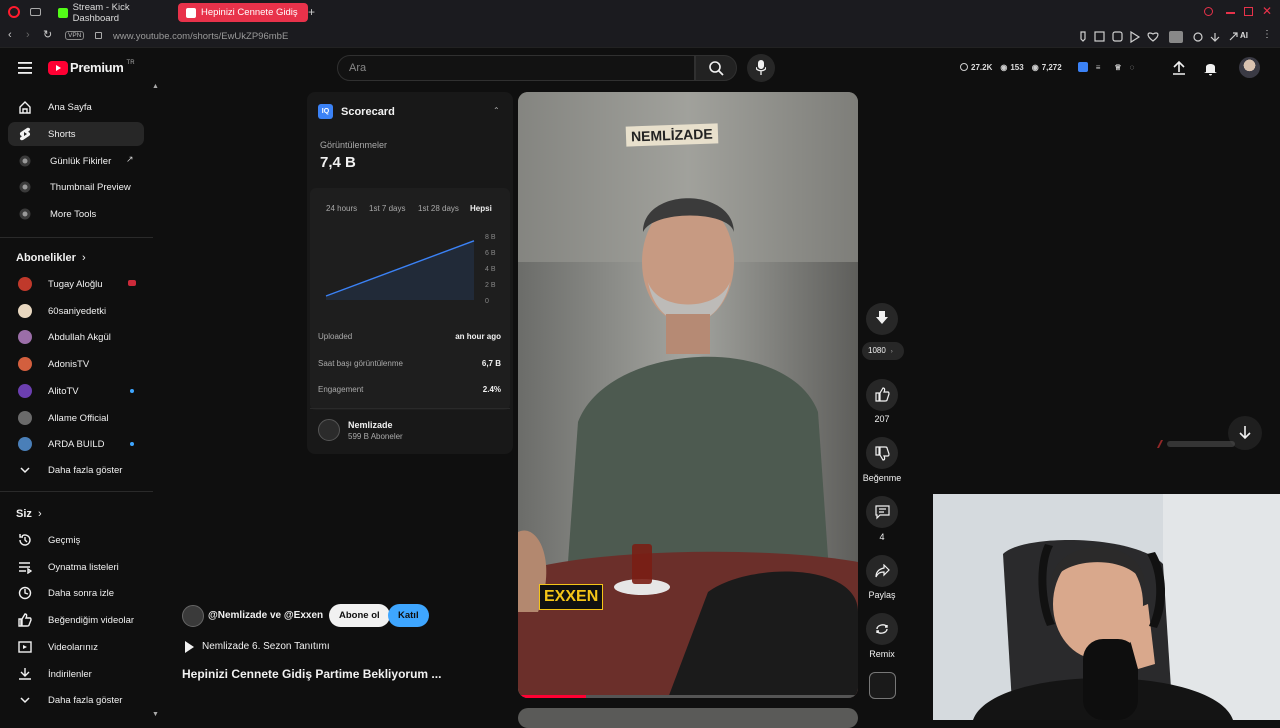 The height and width of the screenshot is (728, 1280). I want to click on stat-label: Saat başı görüntülenme, so click(360, 363).